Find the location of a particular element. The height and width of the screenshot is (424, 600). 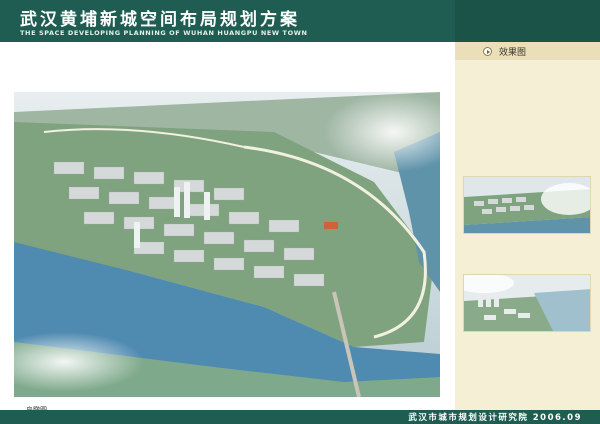

header-accent is located at coordinates (527, 21).